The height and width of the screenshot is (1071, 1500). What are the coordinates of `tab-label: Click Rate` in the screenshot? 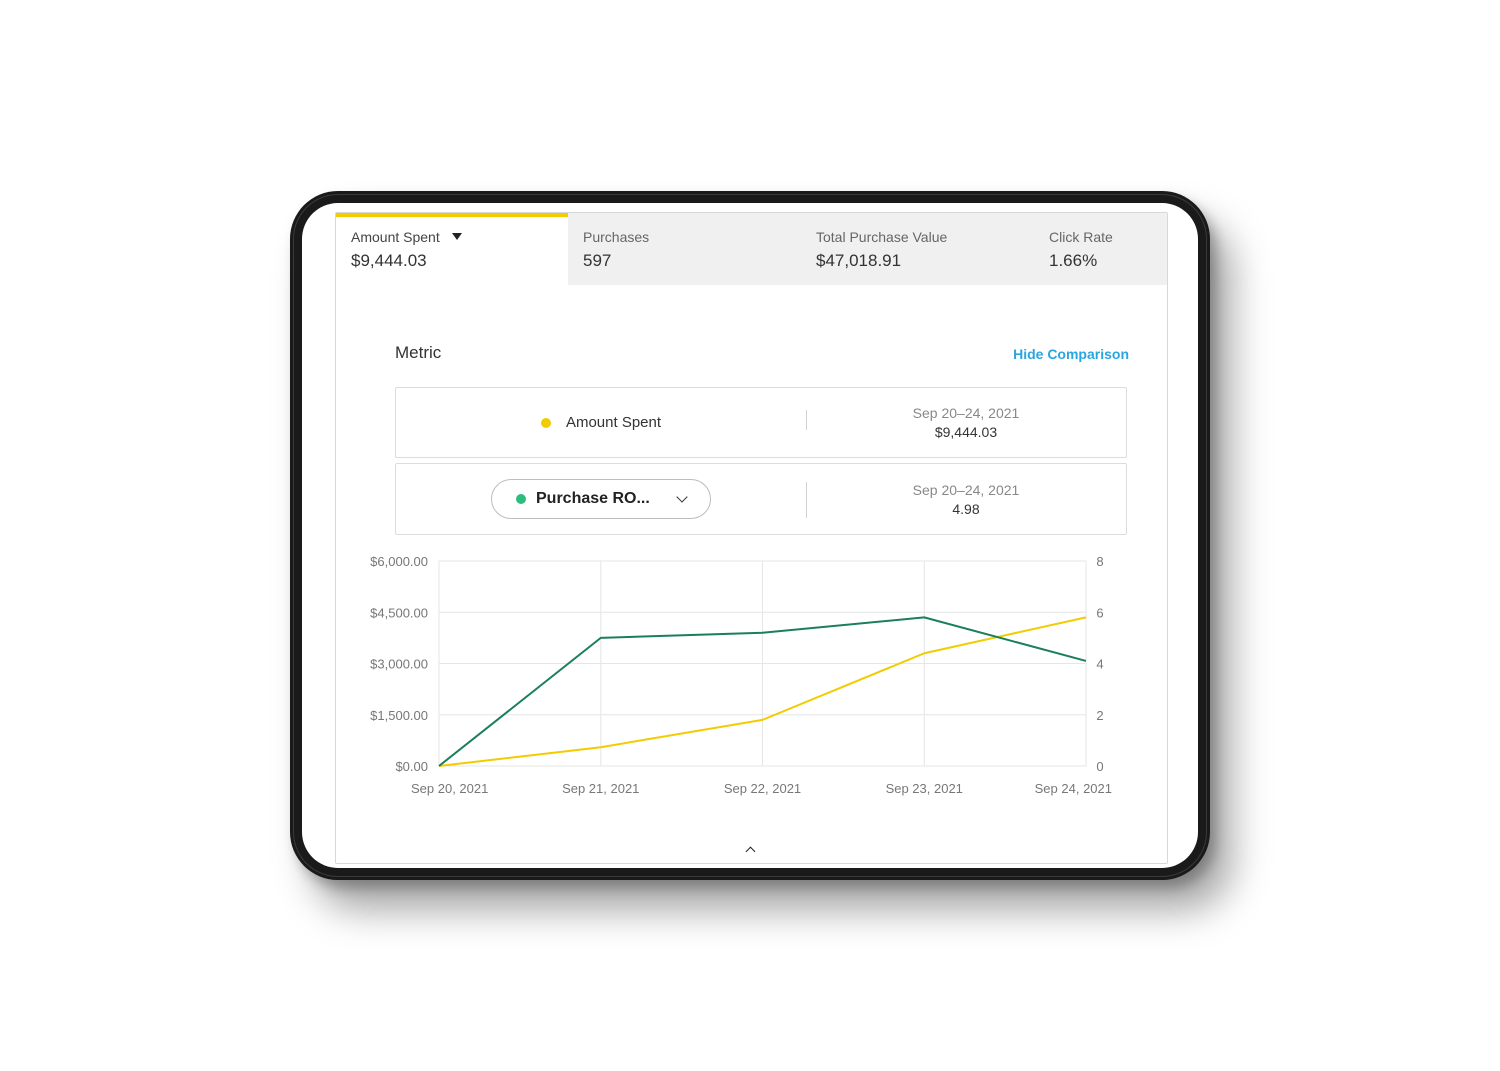 It's located at (1081, 237).